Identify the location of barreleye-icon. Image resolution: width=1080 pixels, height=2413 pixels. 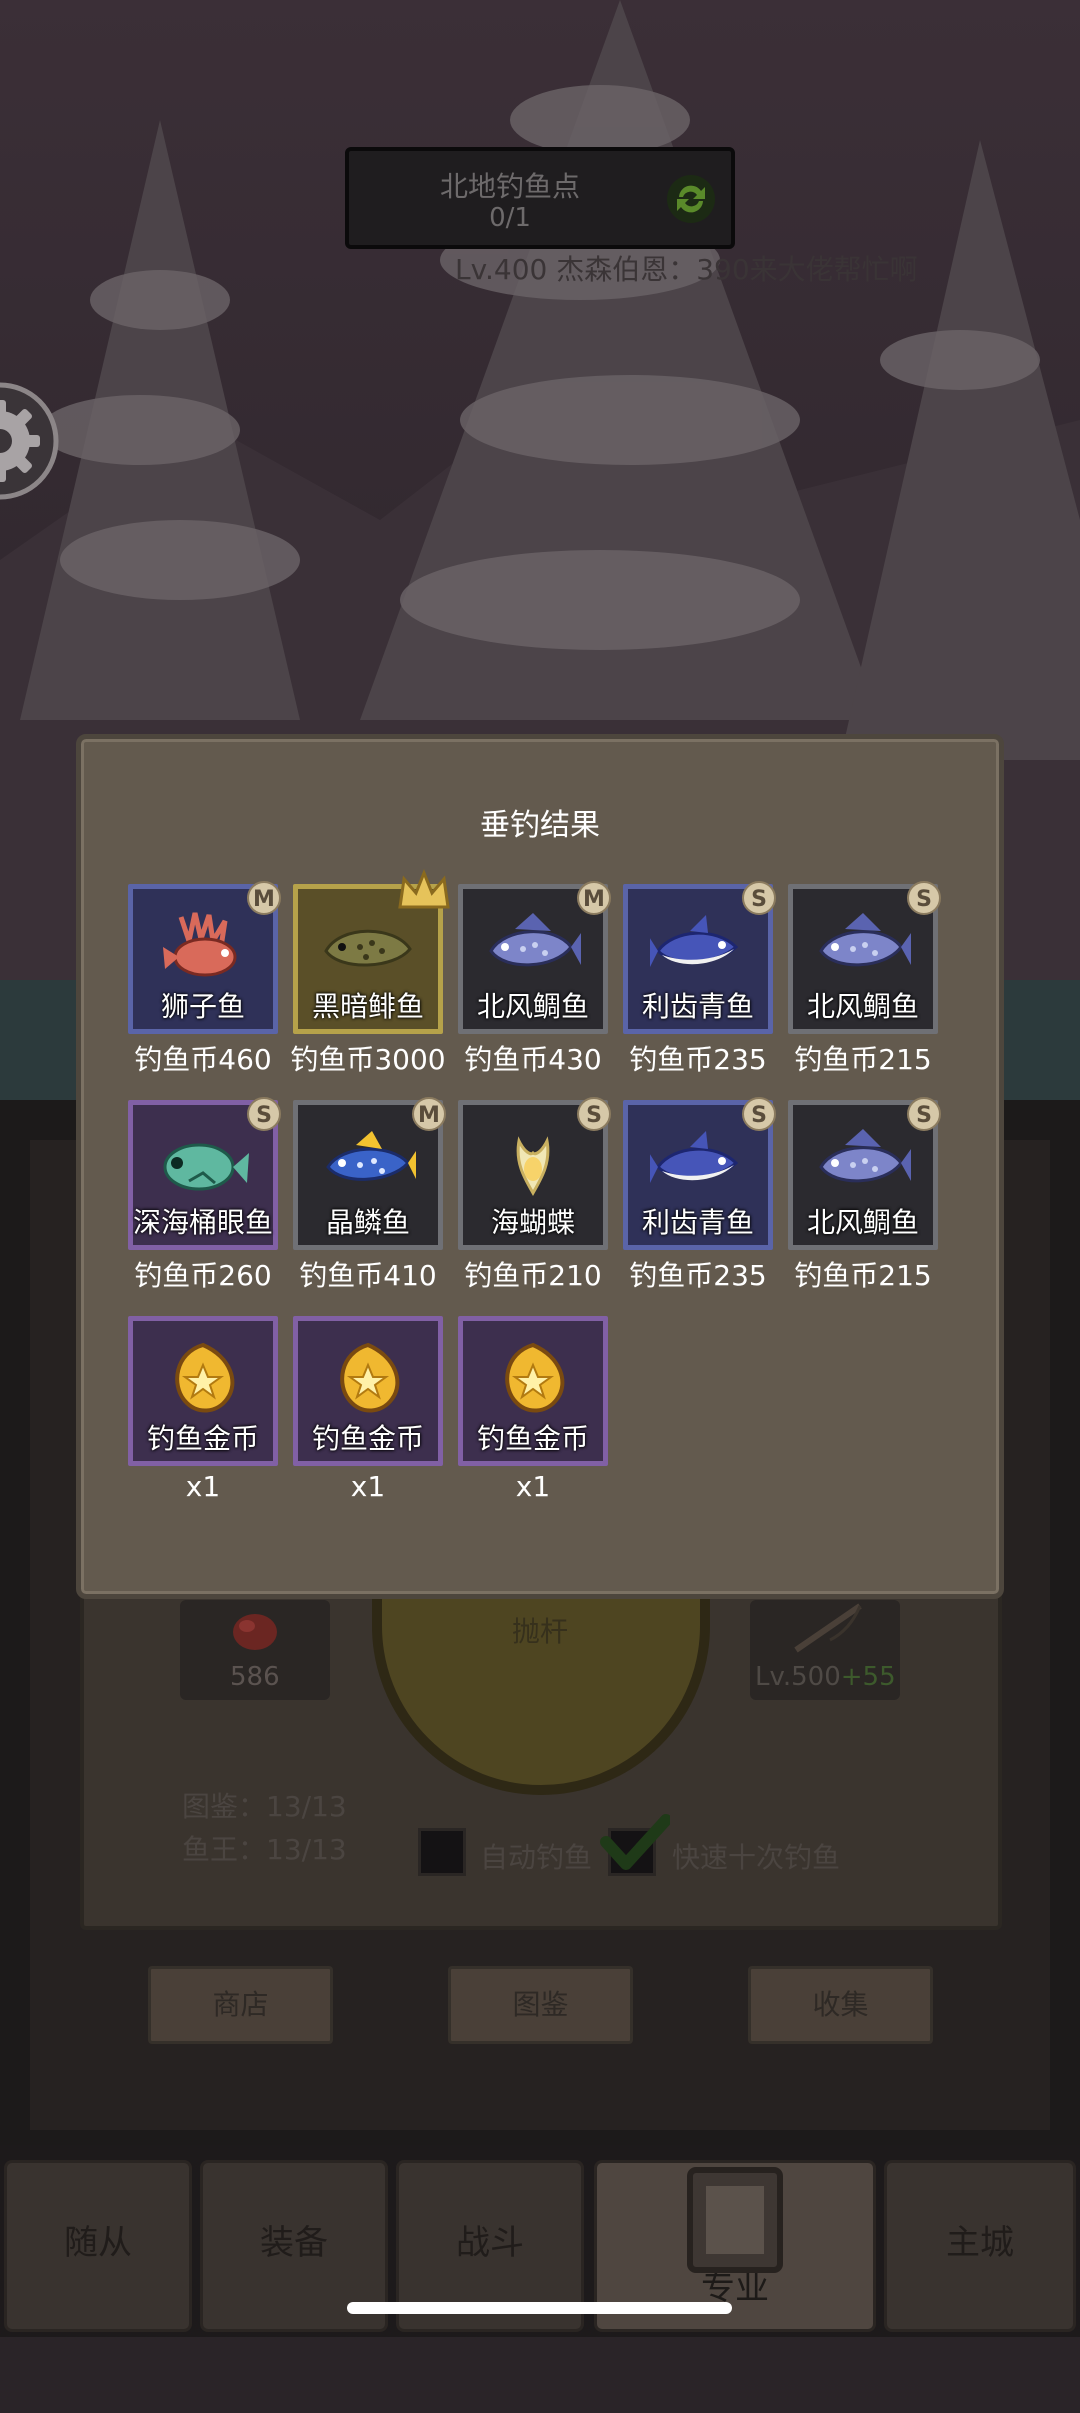
(203, 1163).